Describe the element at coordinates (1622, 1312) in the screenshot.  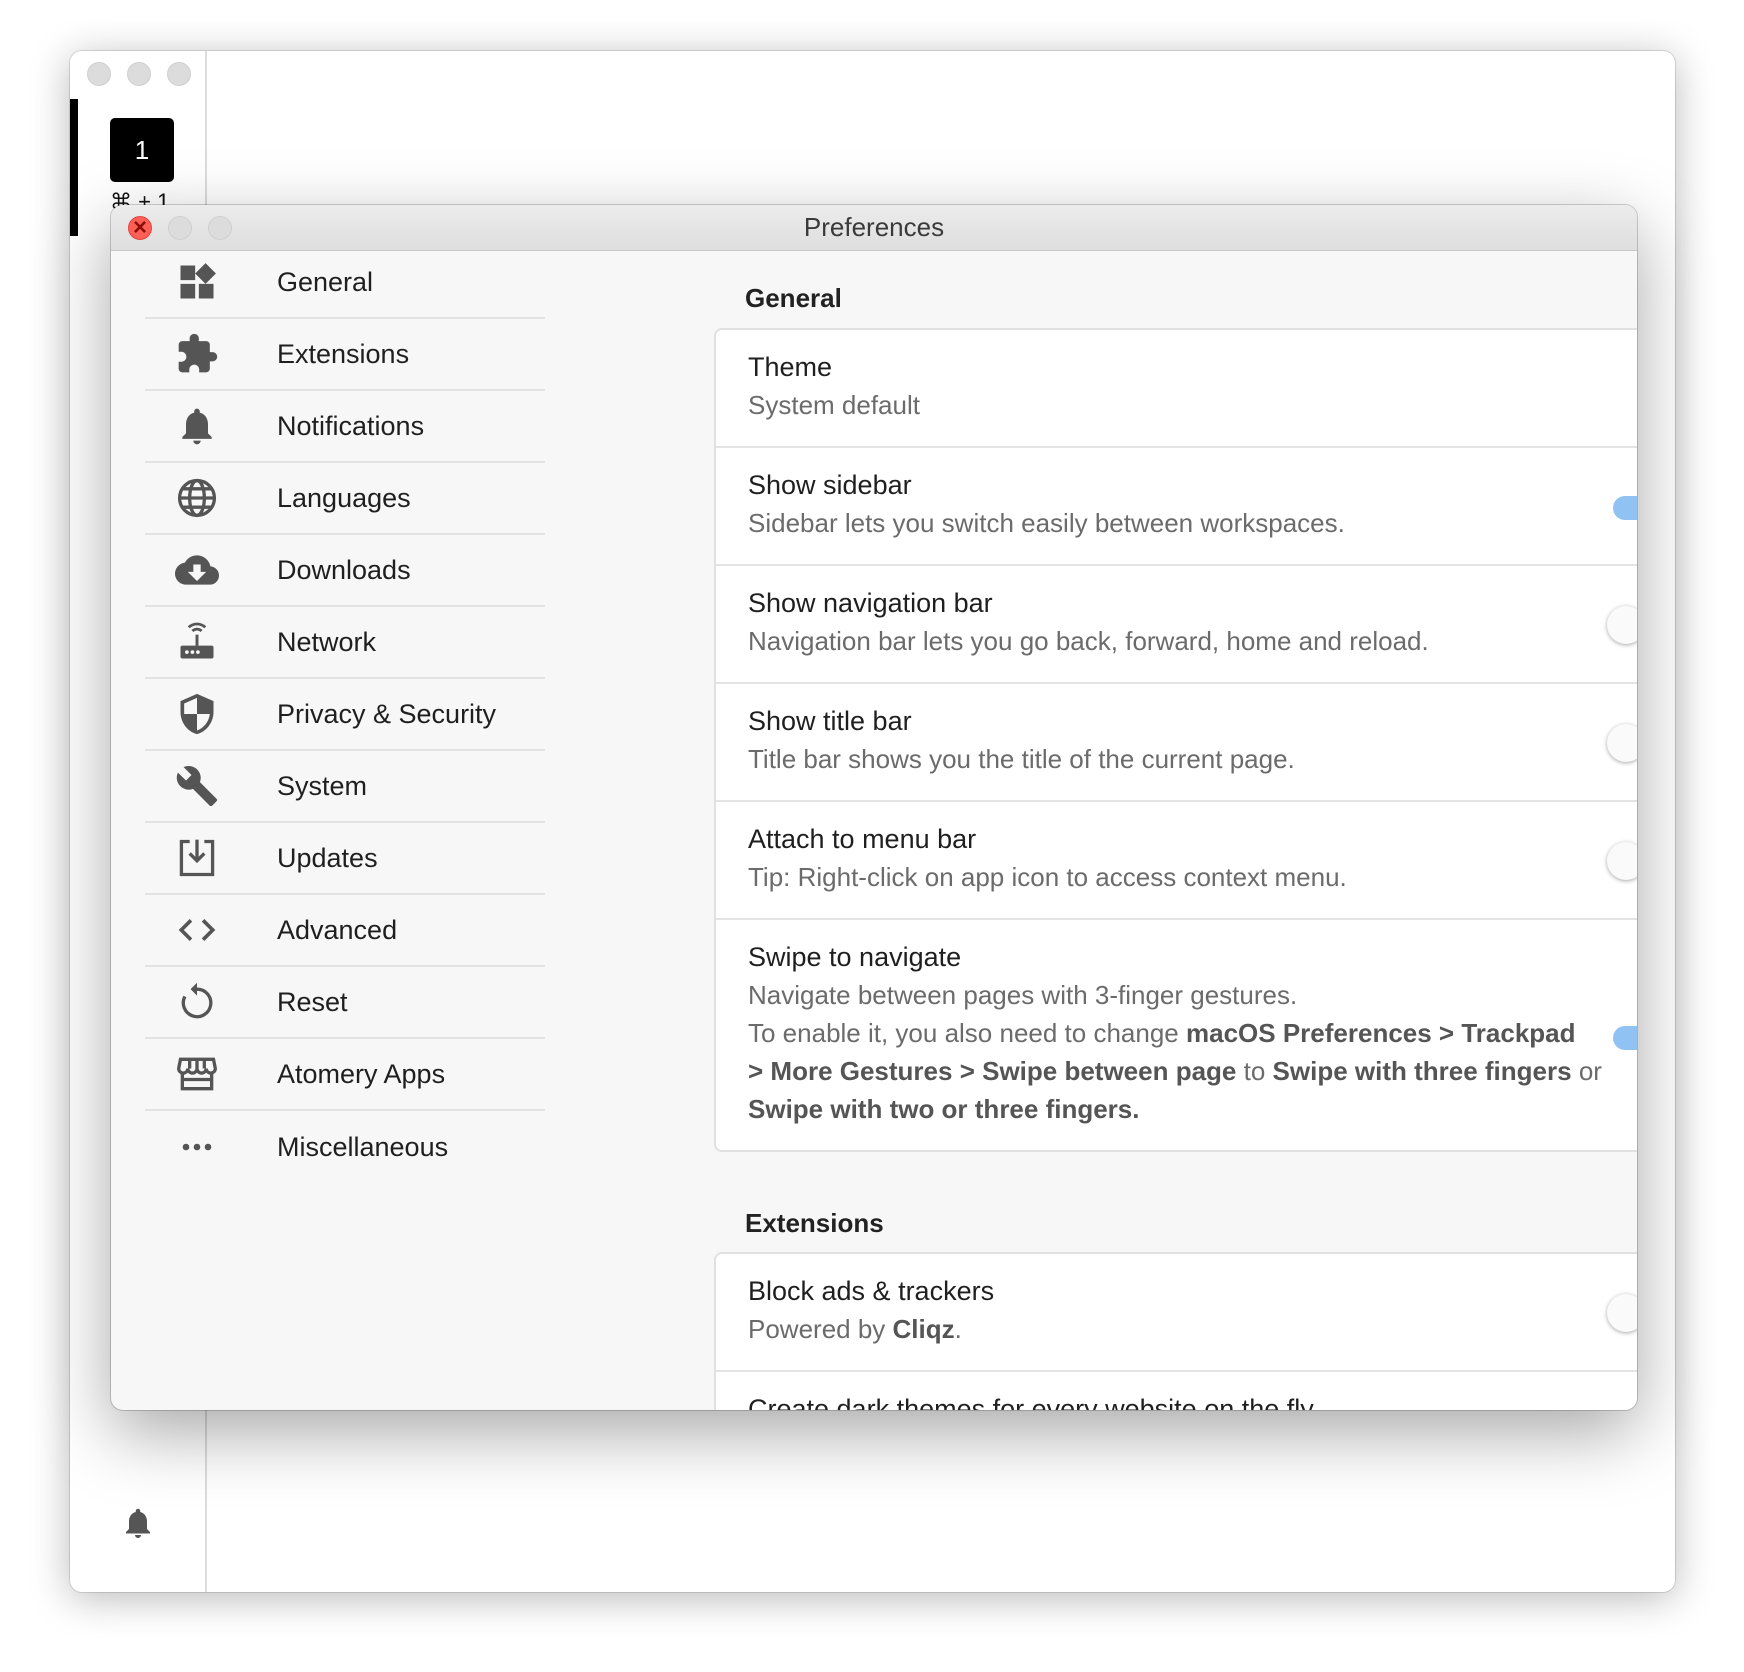
I see `block-ads-toggle` at that location.